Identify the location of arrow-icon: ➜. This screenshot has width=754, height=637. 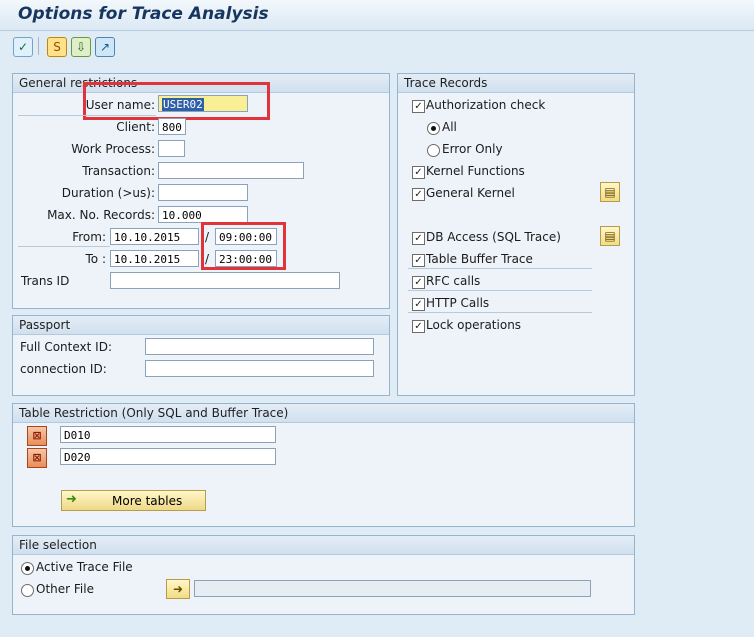
(71, 499).